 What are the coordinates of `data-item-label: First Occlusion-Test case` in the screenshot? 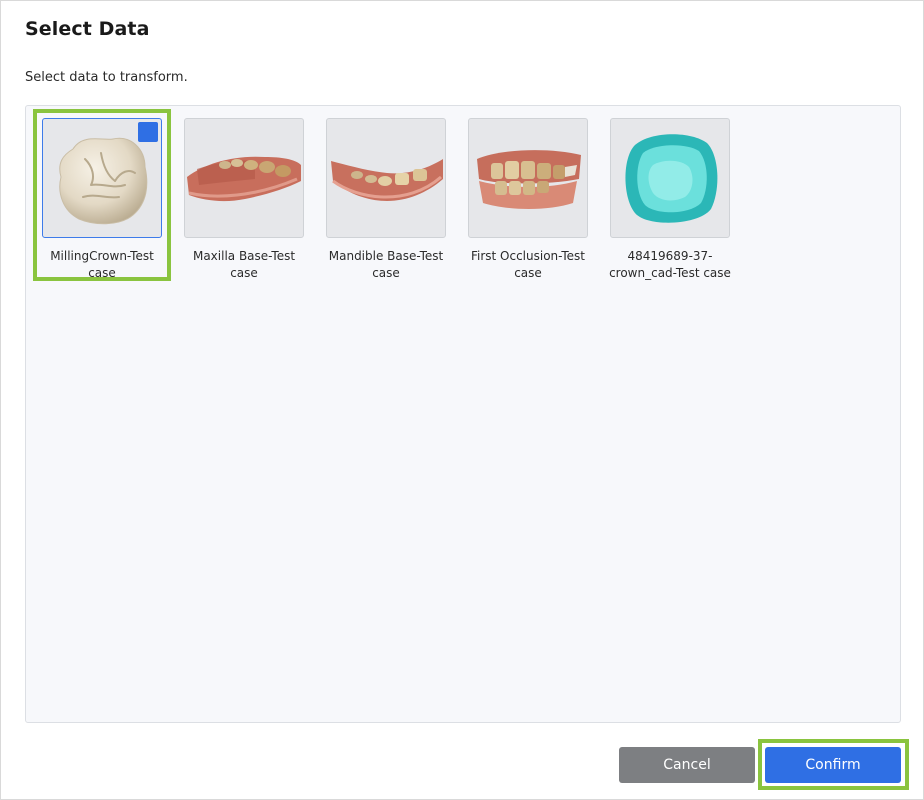 It's located at (528, 264).